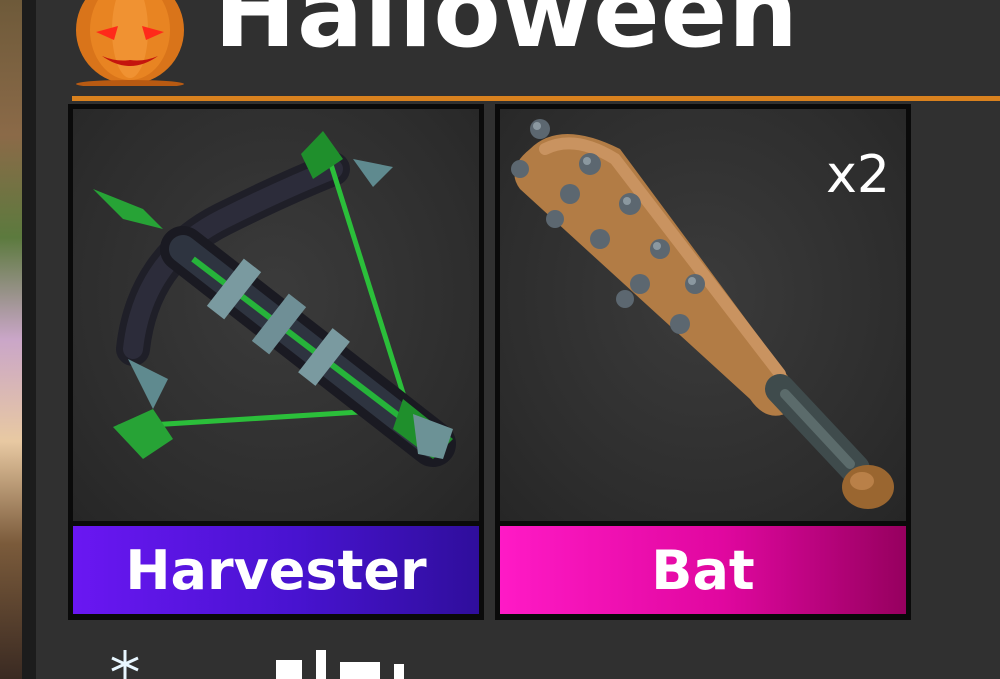 Image resolution: width=1000 pixels, height=679 pixels. Describe the element at coordinates (29, 339) in the screenshot. I see `panel-edge` at that location.